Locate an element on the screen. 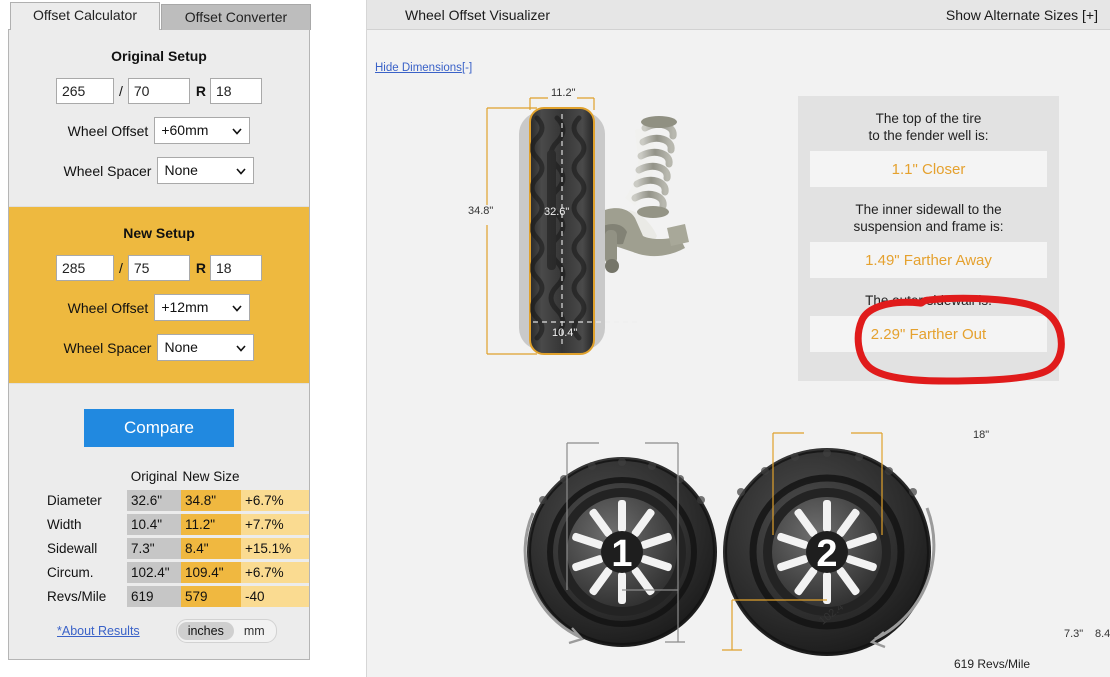 Image resolution: width=1110 pixels, height=677 pixels. row-percent: +6.7% is located at coordinates (275, 572).